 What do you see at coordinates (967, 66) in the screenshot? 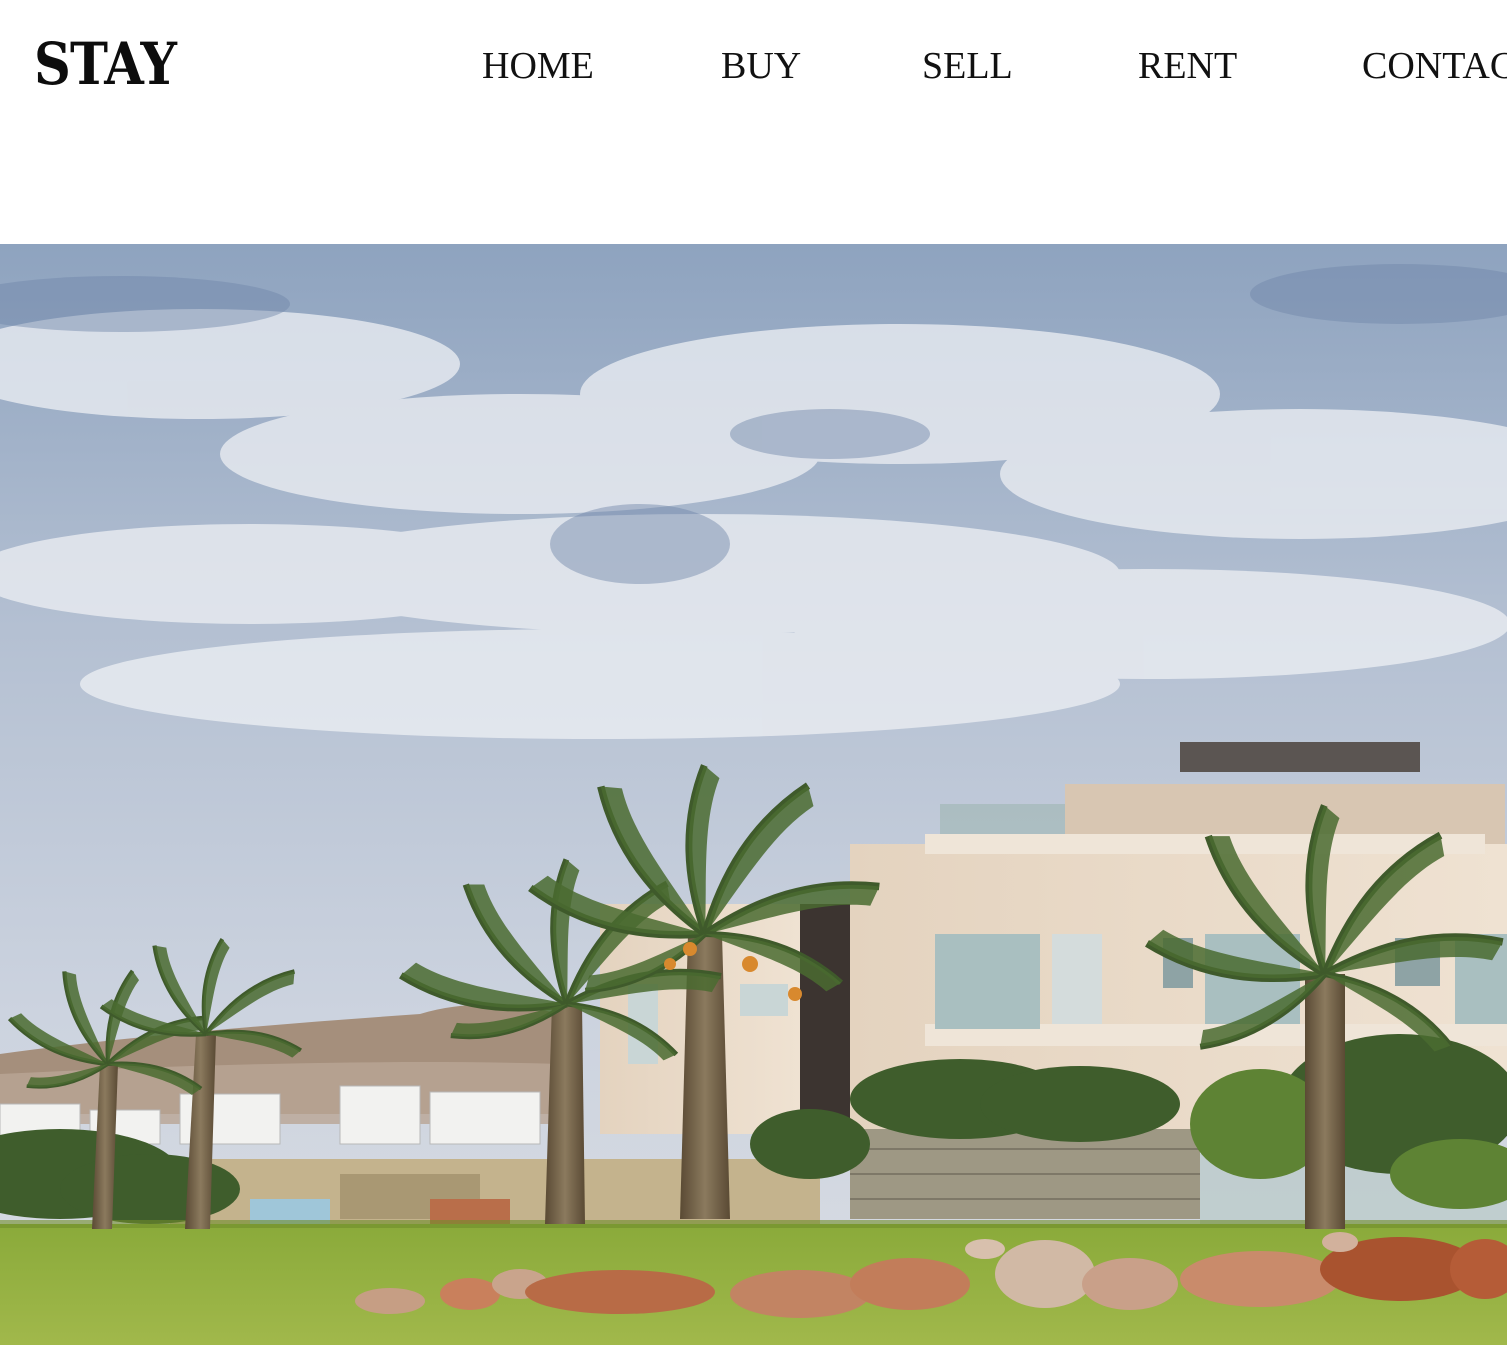
I see `nav-sell-link: SELL` at bounding box center [967, 66].